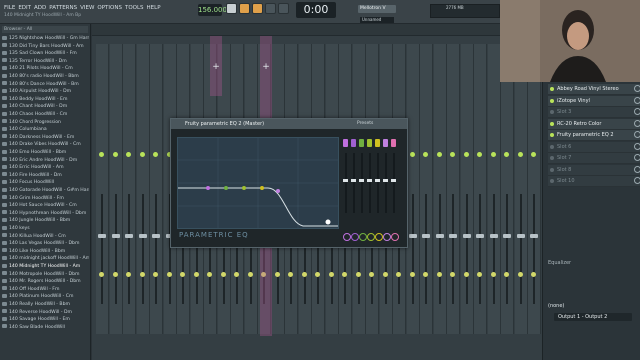 Image resolution: width=640 pixels, height=360 pixels. Describe the element at coordinates (45, 84) in the screenshot. I see `browser-item: 140 80's Dance HoodWill - Bm` at that location.